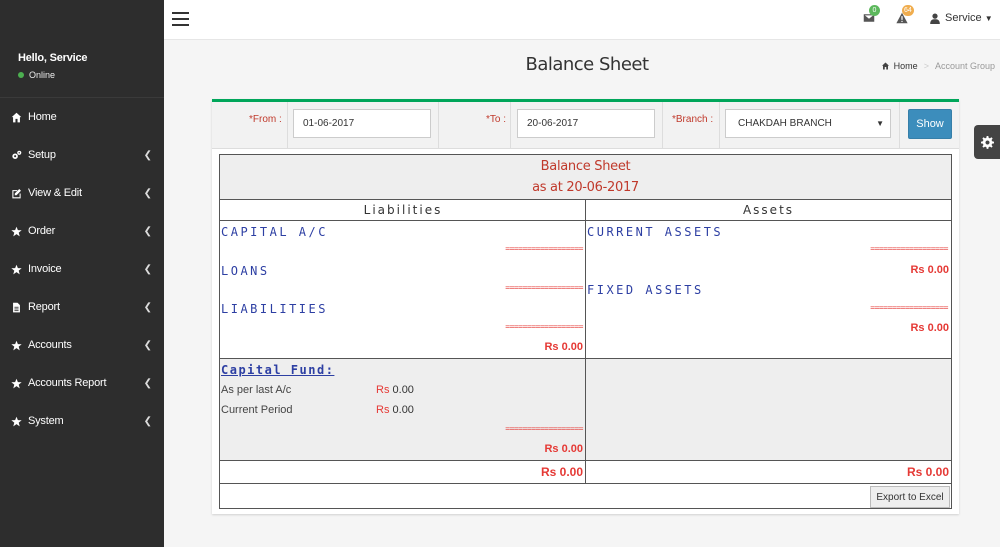  I want to click on from-label: *From :, so click(265, 119).